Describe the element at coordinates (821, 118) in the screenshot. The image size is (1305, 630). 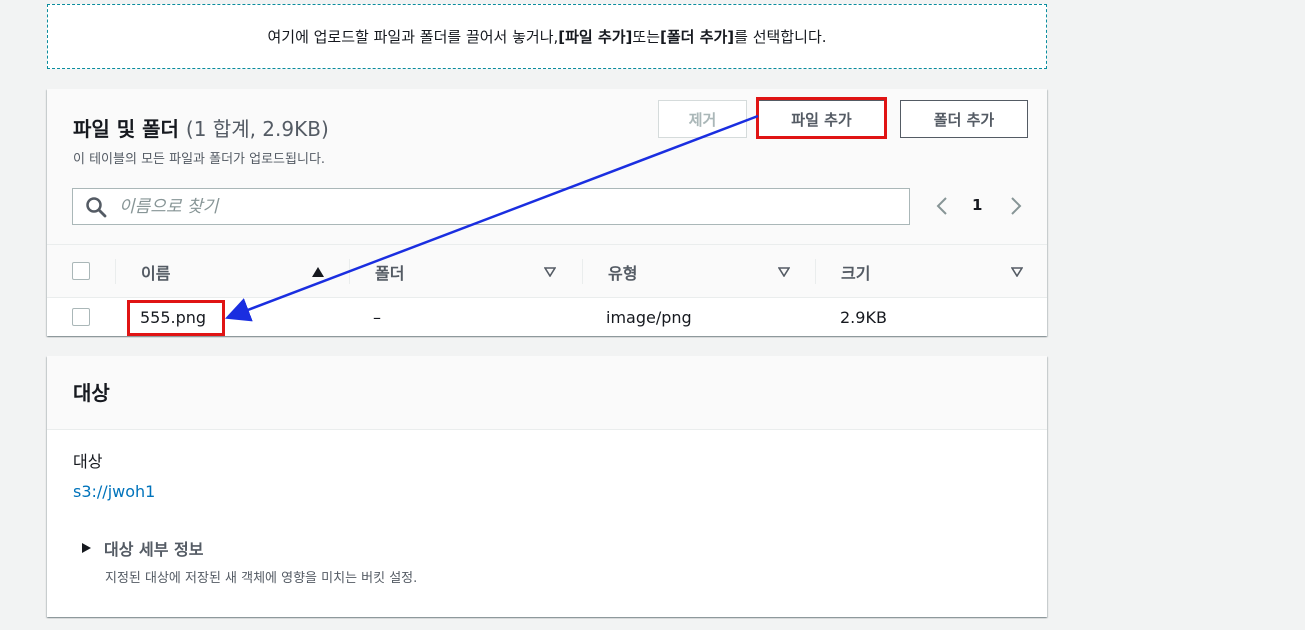
I see `add-files-highlight-box` at that location.